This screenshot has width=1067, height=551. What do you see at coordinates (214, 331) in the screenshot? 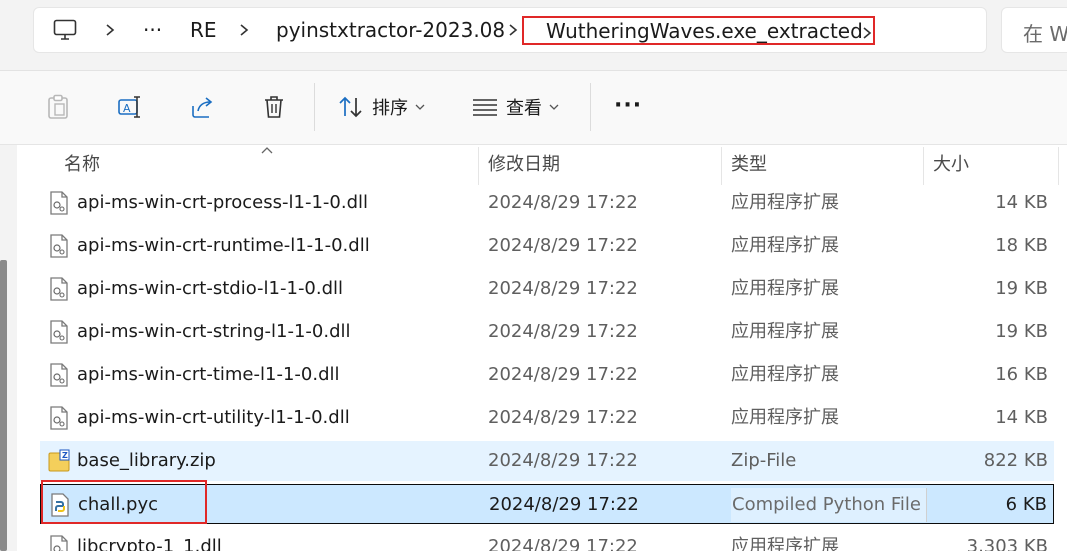
I see `file-name: api-ms-win-crt-string-l1-1-0.dll` at bounding box center [214, 331].